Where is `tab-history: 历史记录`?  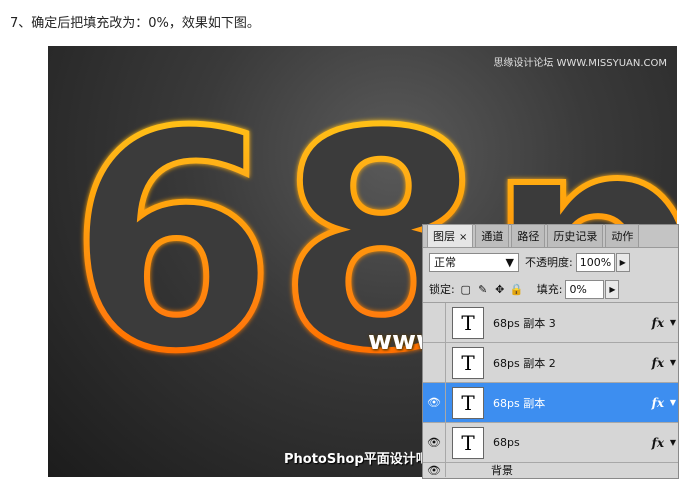
tab-history: 历史记录 is located at coordinates (575, 235).